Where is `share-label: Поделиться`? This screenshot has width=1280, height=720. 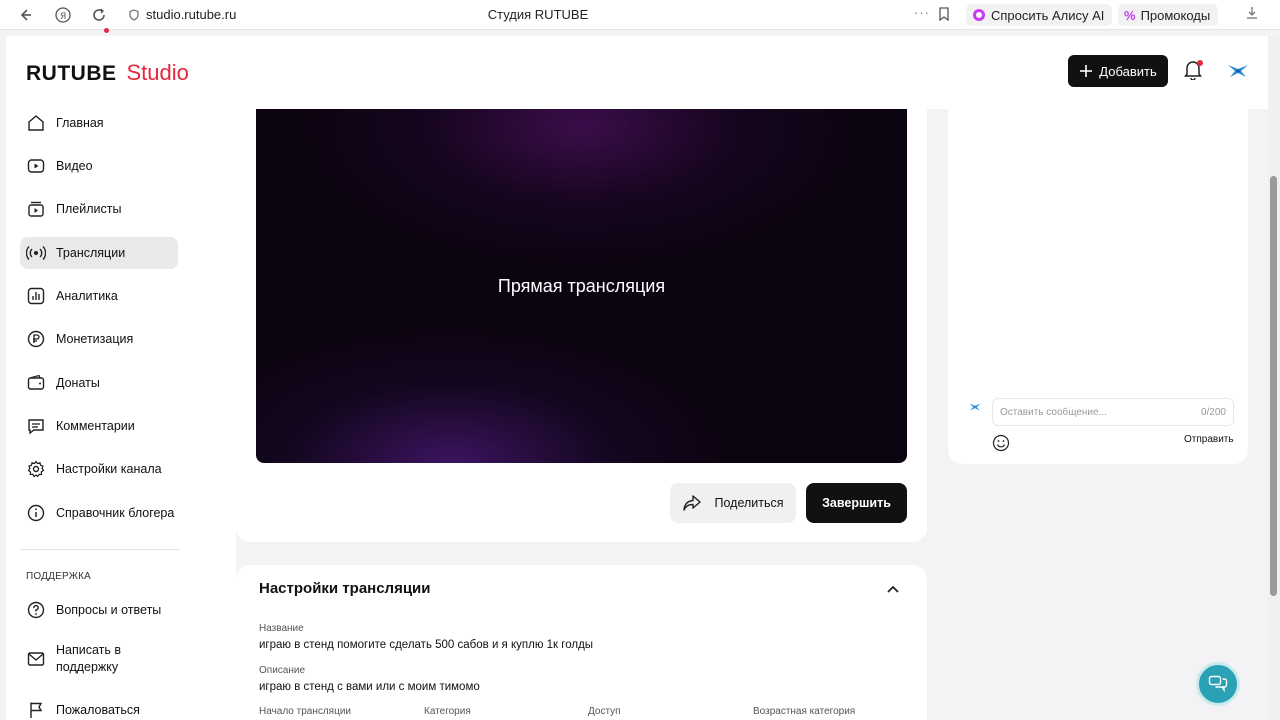
share-label: Поделиться is located at coordinates (749, 503).